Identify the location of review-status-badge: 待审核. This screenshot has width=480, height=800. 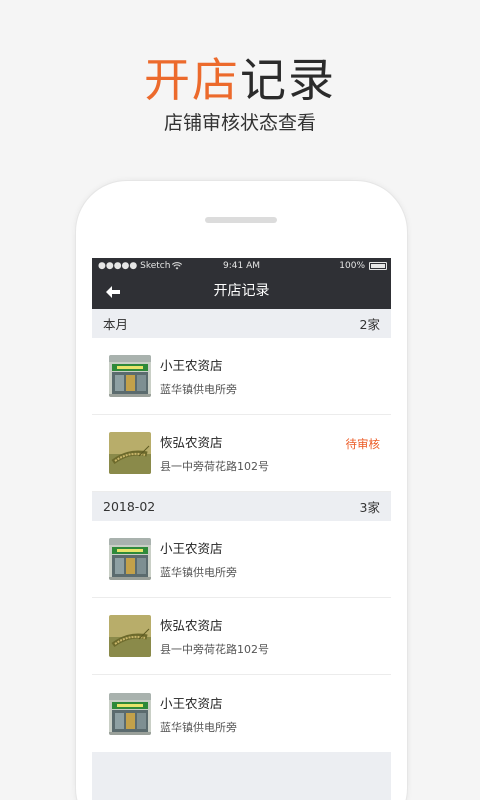
(363, 444).